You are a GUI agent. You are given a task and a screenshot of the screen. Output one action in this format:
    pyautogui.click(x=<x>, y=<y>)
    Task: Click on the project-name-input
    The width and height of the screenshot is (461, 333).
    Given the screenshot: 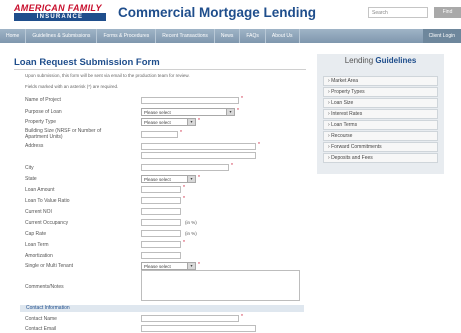 What is the action you would take?
    pyautogui.click(x=190, y=100)
    